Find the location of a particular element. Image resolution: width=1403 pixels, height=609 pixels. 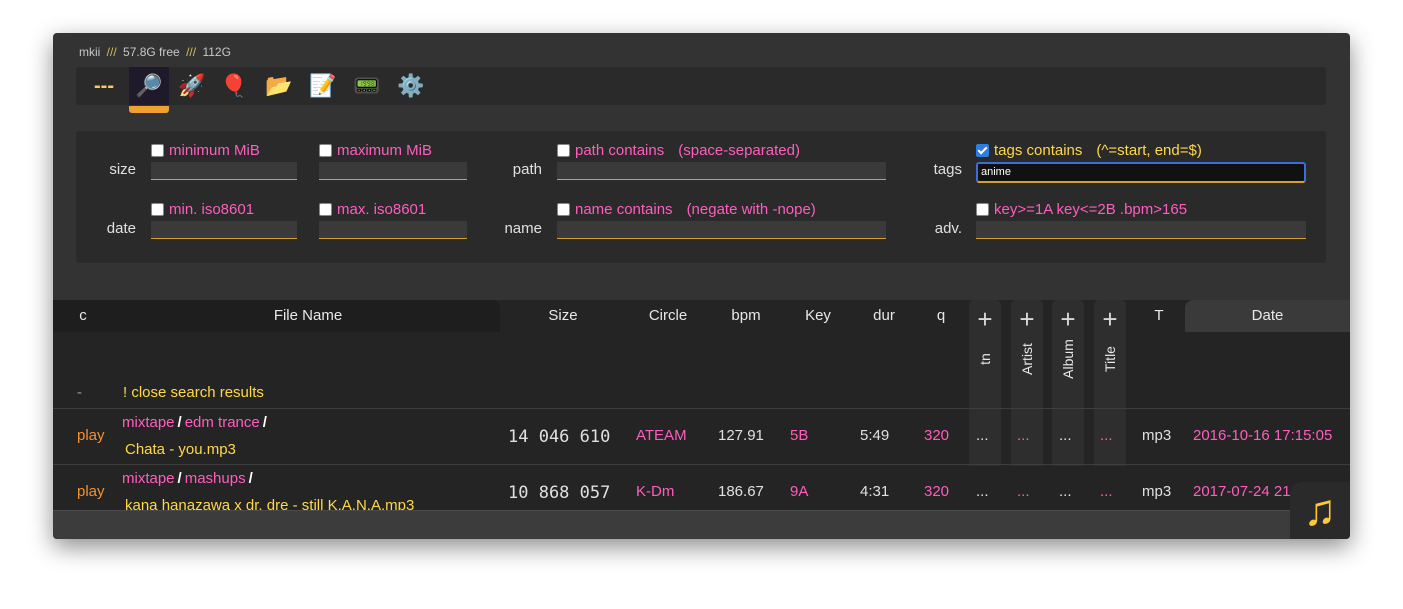

add-tn-icon: + is located at coordinates (985, 319).